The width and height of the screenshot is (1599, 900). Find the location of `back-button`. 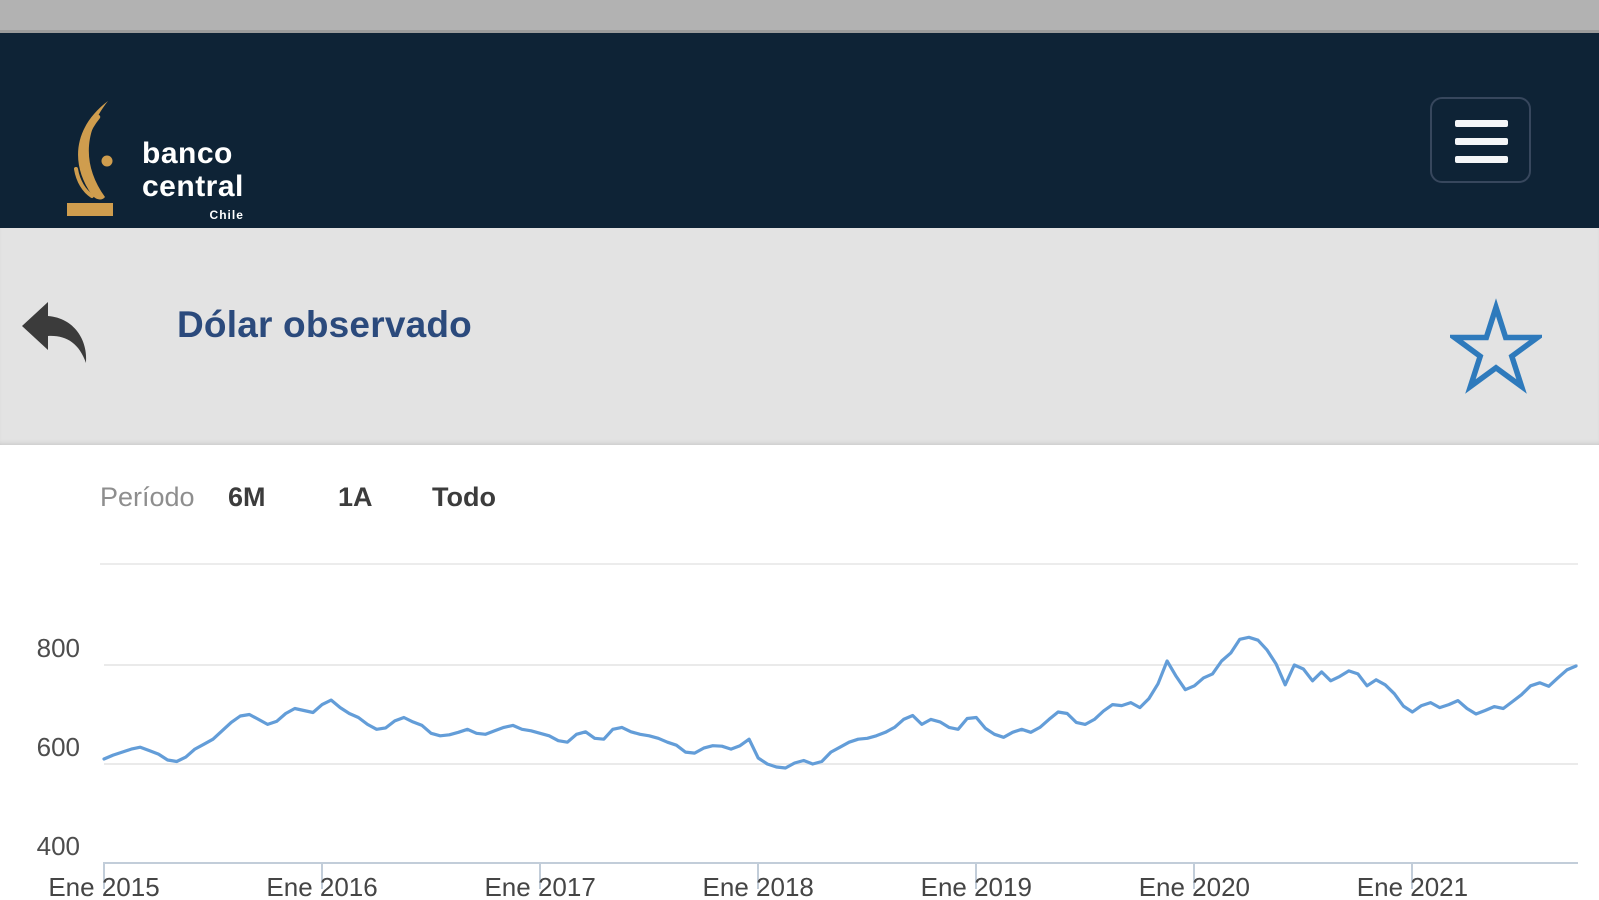

back-button is located at coordinates (58, 334).